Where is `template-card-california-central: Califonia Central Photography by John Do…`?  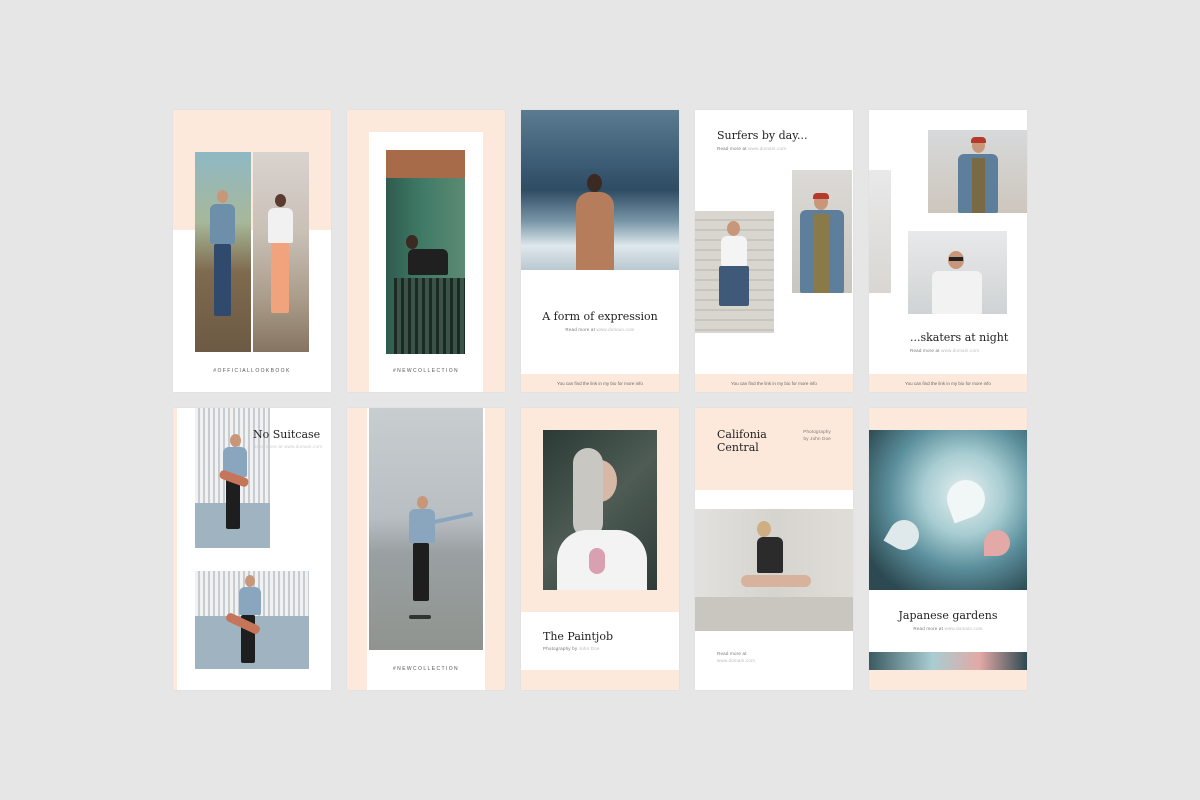
template-card-california-central: Califonia Central Photography by John Do… is located at coordinates (774, 549).